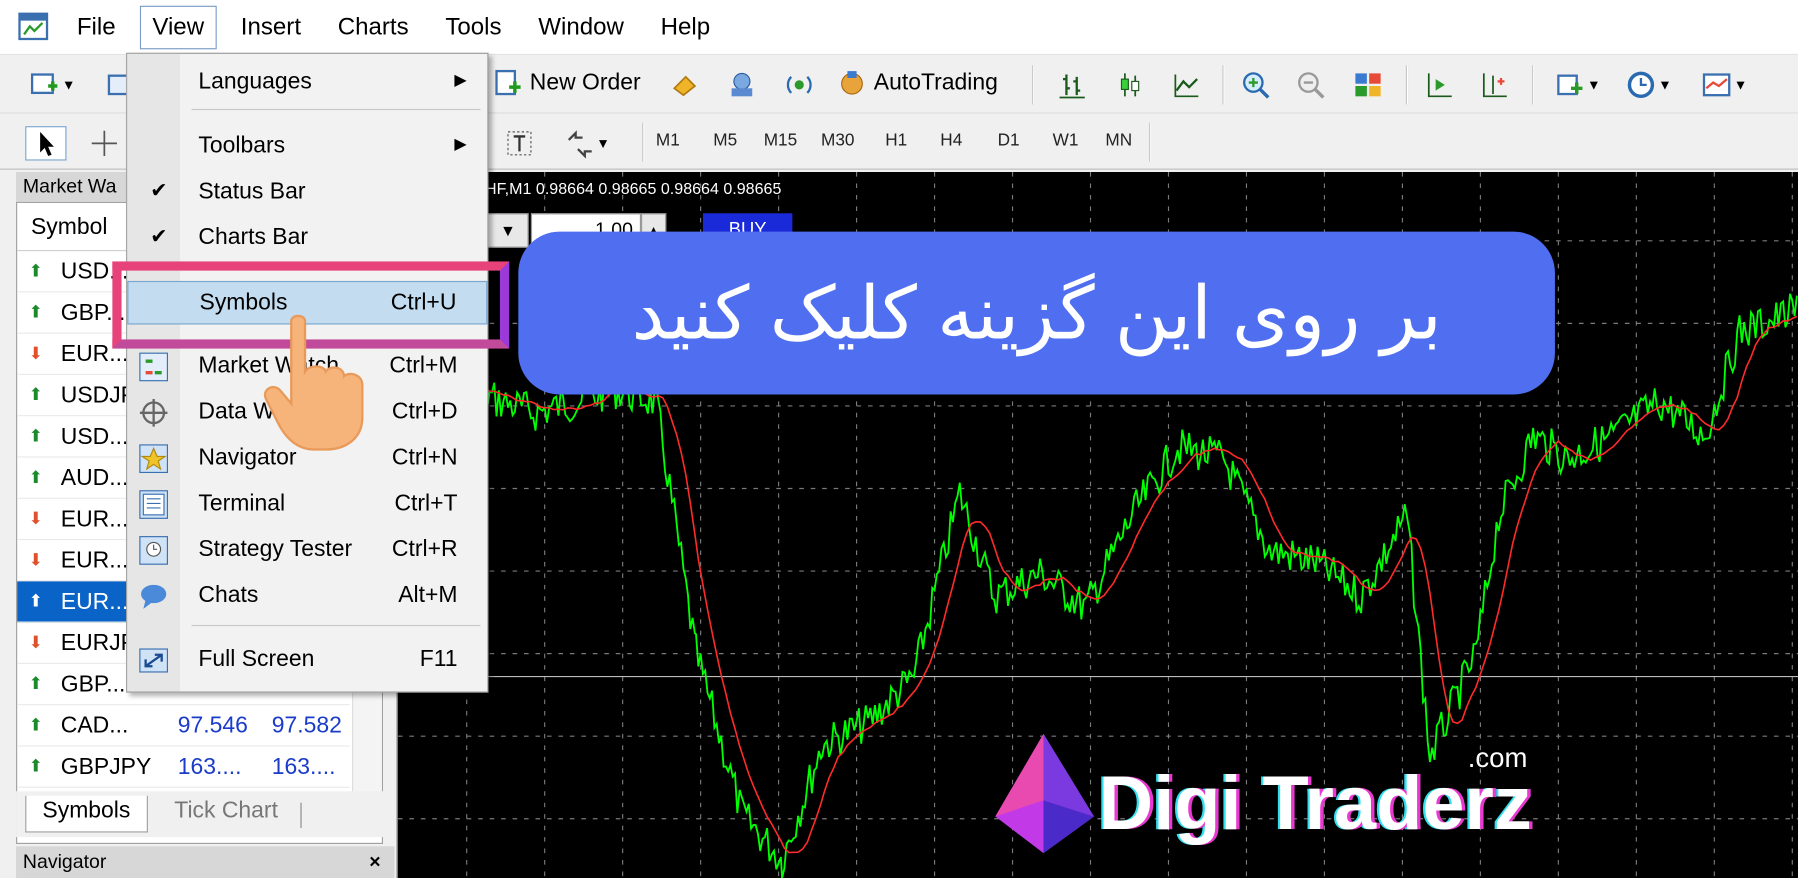 This screenshot has height=878, width=1798. I want to click on one-click-sell-dropdown: ▼, so click(508, 230).